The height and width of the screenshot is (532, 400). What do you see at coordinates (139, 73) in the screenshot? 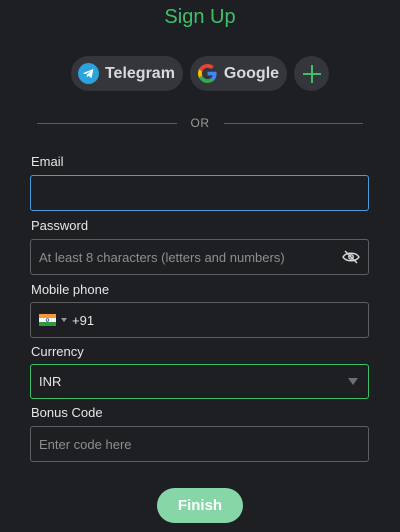
I see `telegram-label: Telegram` at bounding box center [139, 73].